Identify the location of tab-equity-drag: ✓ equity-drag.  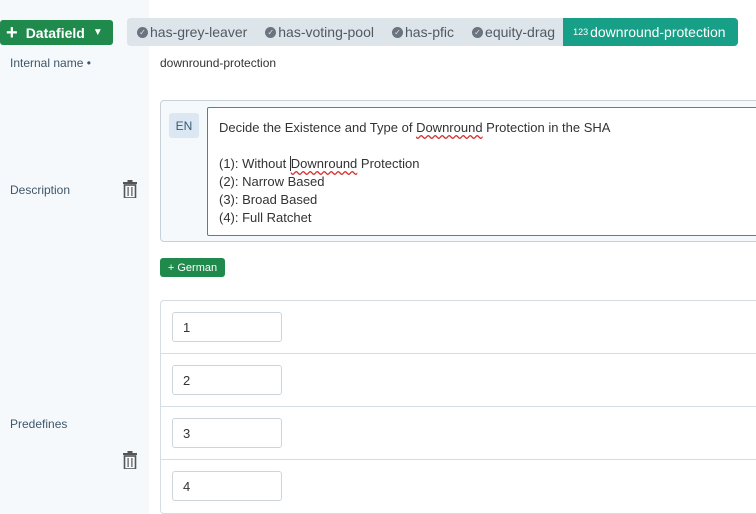
(513, 32).